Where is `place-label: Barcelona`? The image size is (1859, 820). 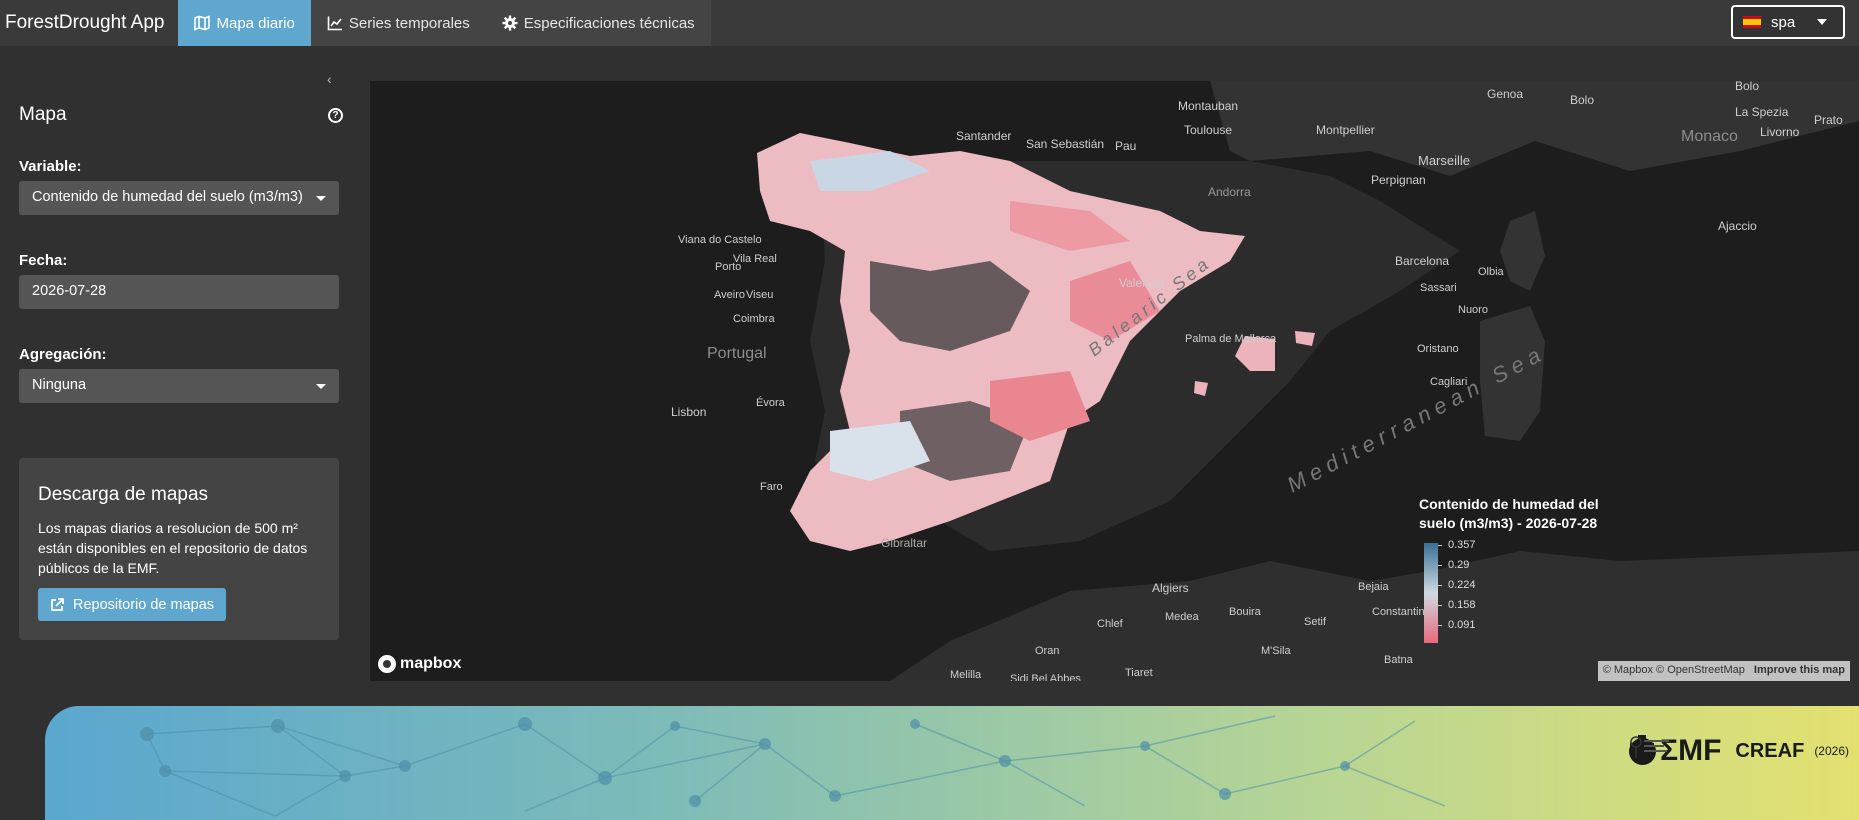 place-label: Barcelona is located at coordinates (1422, 261).